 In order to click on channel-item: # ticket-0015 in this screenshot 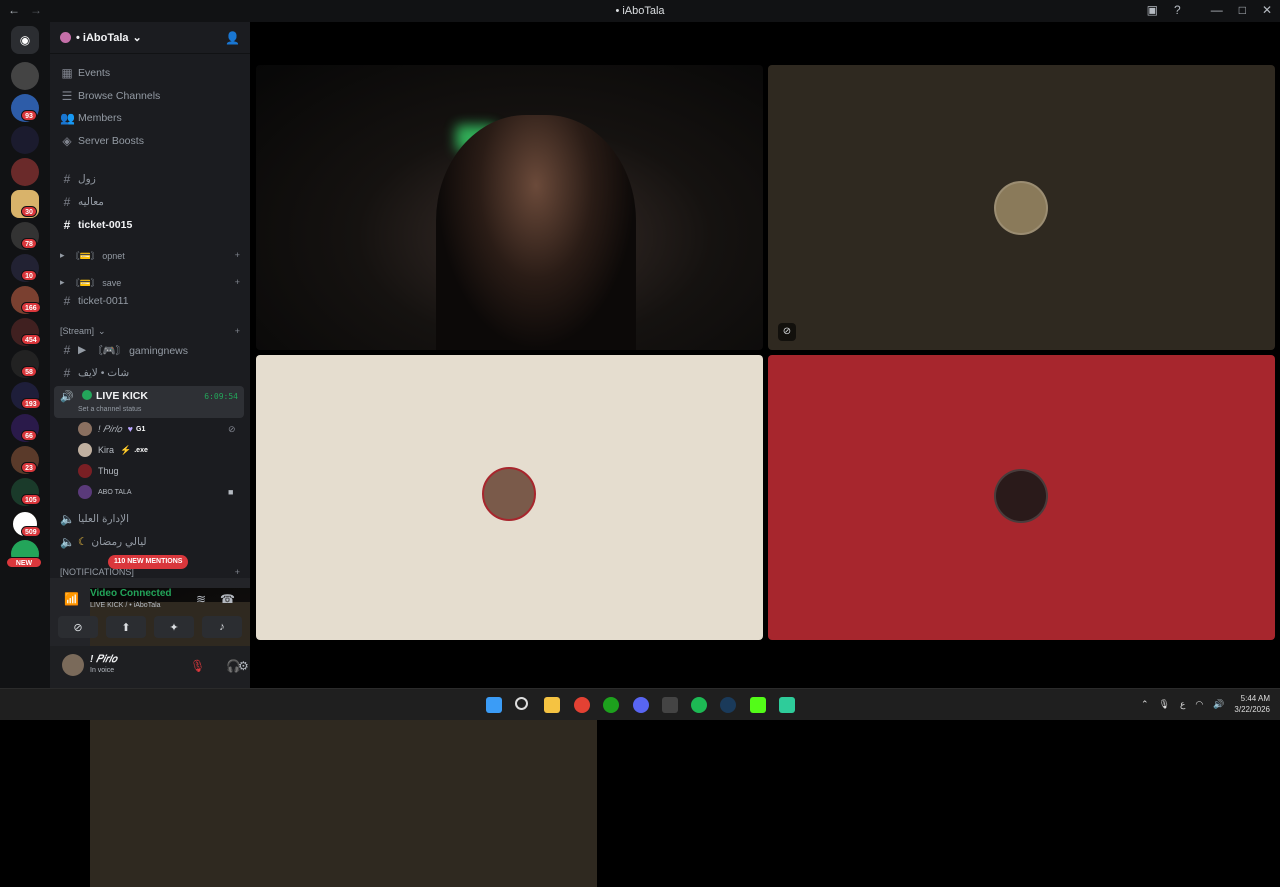, I will do `click(151, 225)`.